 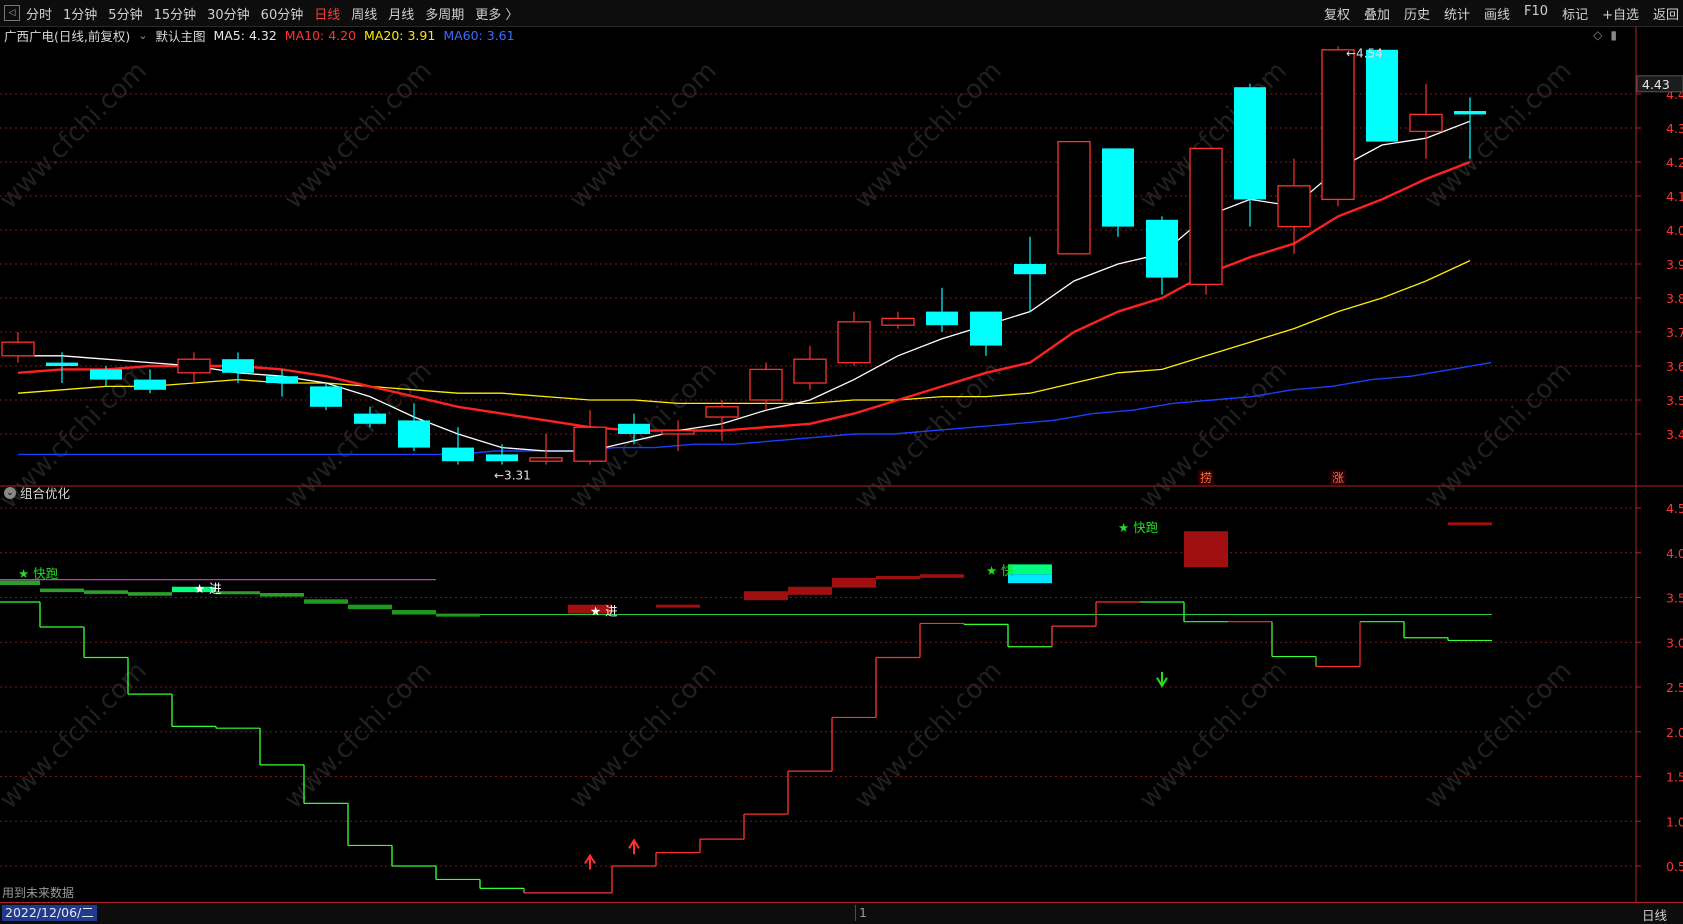 I want to click on main-tick-label: 4.00, so click(x=1674, y=230).